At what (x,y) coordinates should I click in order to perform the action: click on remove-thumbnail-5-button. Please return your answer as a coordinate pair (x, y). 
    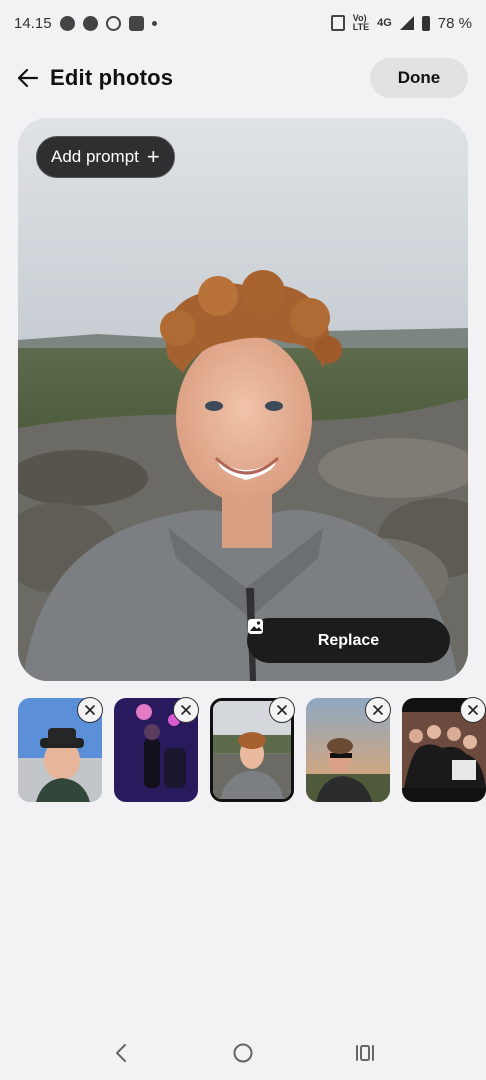
    Looking at the image, I should click on (473, 710).